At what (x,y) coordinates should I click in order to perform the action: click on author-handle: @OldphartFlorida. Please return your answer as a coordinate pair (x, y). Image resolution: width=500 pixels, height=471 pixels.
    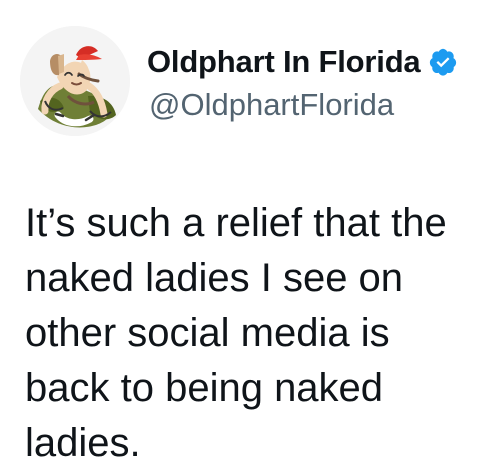
    Looking at the image, I should click on (271, 105).